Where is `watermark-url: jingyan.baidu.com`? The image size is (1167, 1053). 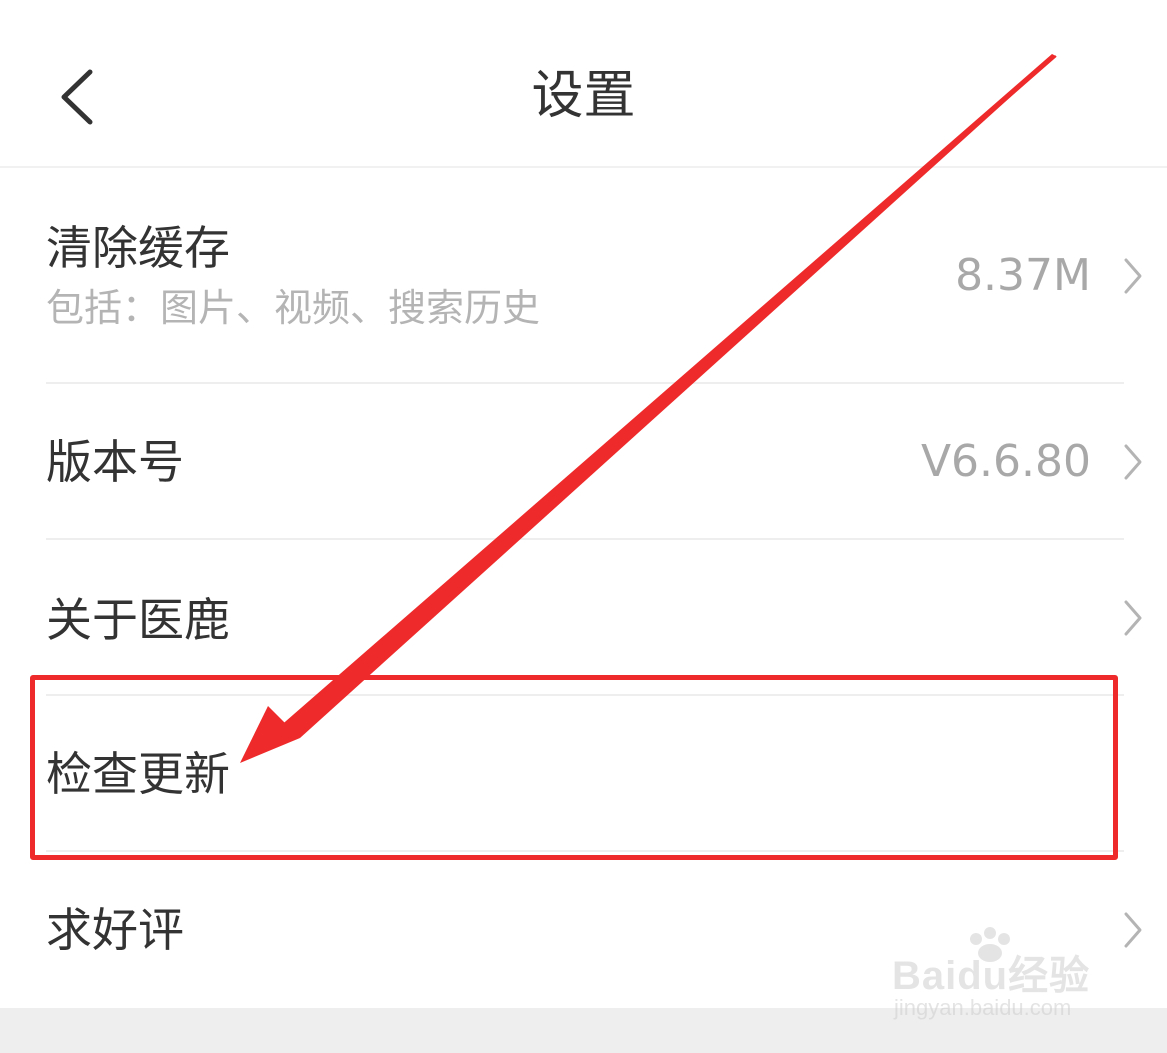
watermark-url: jingyan.baidu.com is located at coordinates (983, 1007).